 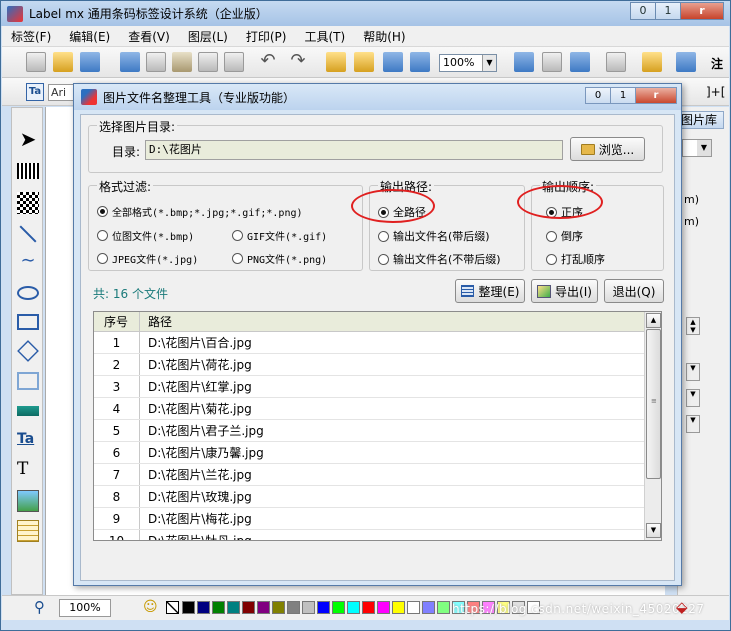 I want to click on dialog-maximize-button: 1, so click(x=623, y=95).